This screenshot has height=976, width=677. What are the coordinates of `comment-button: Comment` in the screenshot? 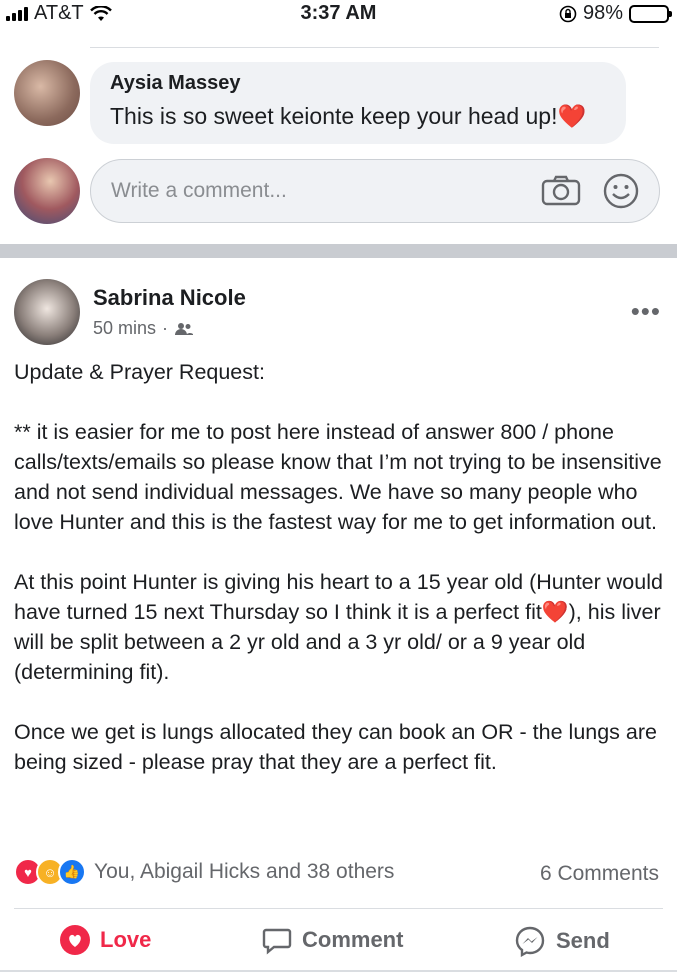 It's located at (332, 940).